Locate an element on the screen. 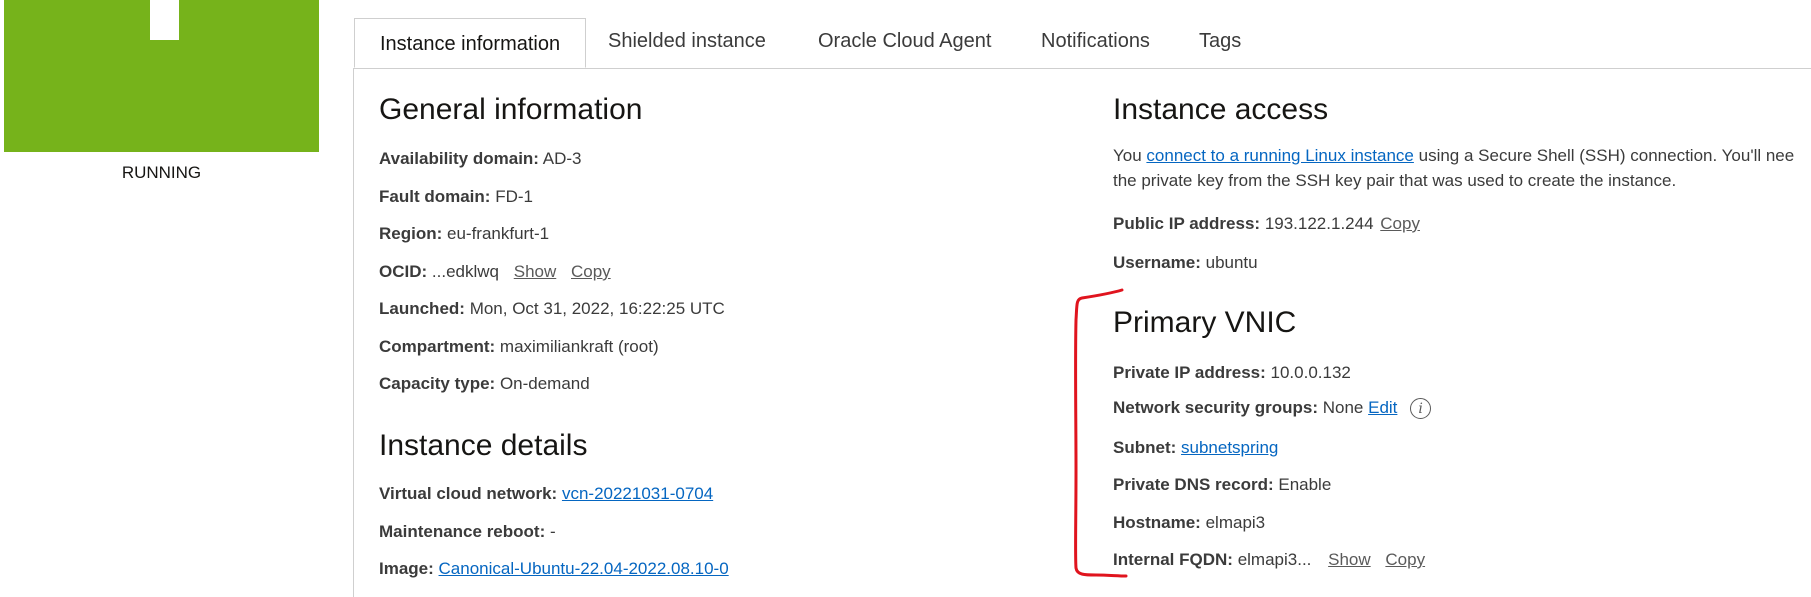 This screenshot has height=597, width=1811. nsg-label: Network security groups: is located at coordinates (1215, 407).